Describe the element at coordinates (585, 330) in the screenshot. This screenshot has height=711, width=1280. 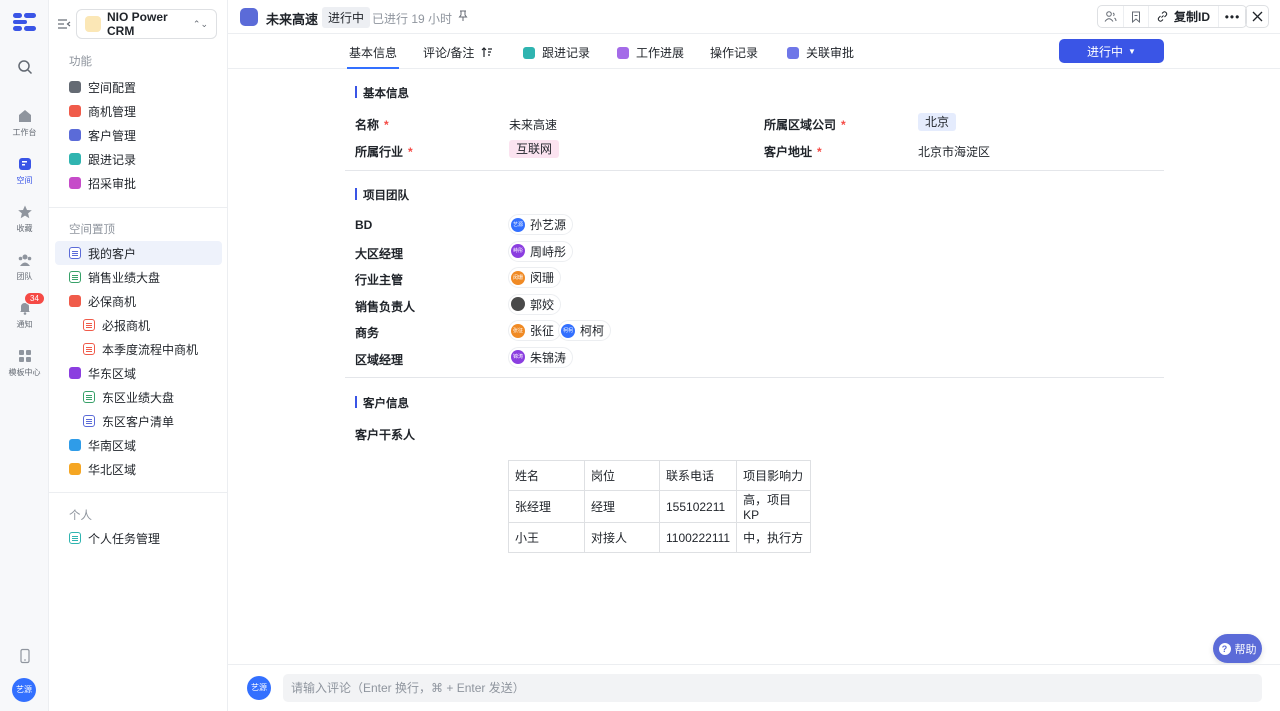
I see `person-chip: 柯柯 柯柯` at that location.